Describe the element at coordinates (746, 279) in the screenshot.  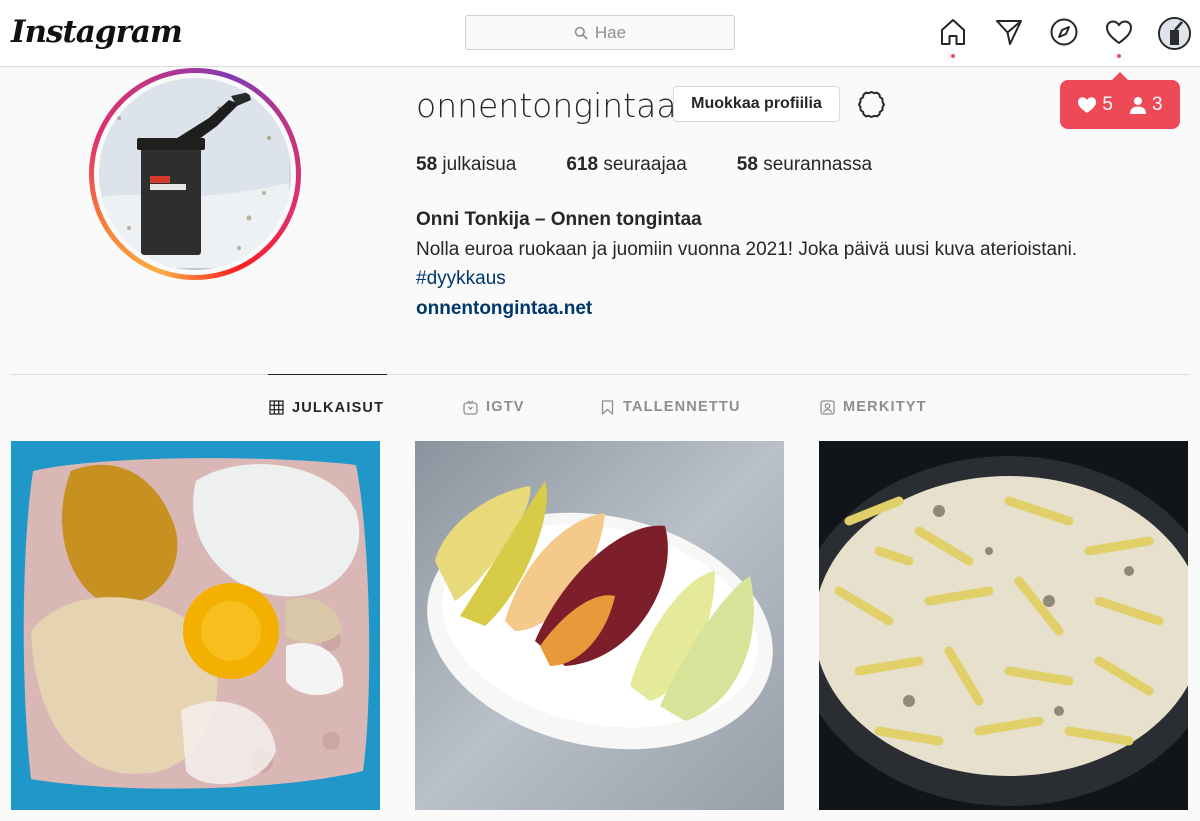
I see `profile-hashtag-link: #dyykkaus` at that location.